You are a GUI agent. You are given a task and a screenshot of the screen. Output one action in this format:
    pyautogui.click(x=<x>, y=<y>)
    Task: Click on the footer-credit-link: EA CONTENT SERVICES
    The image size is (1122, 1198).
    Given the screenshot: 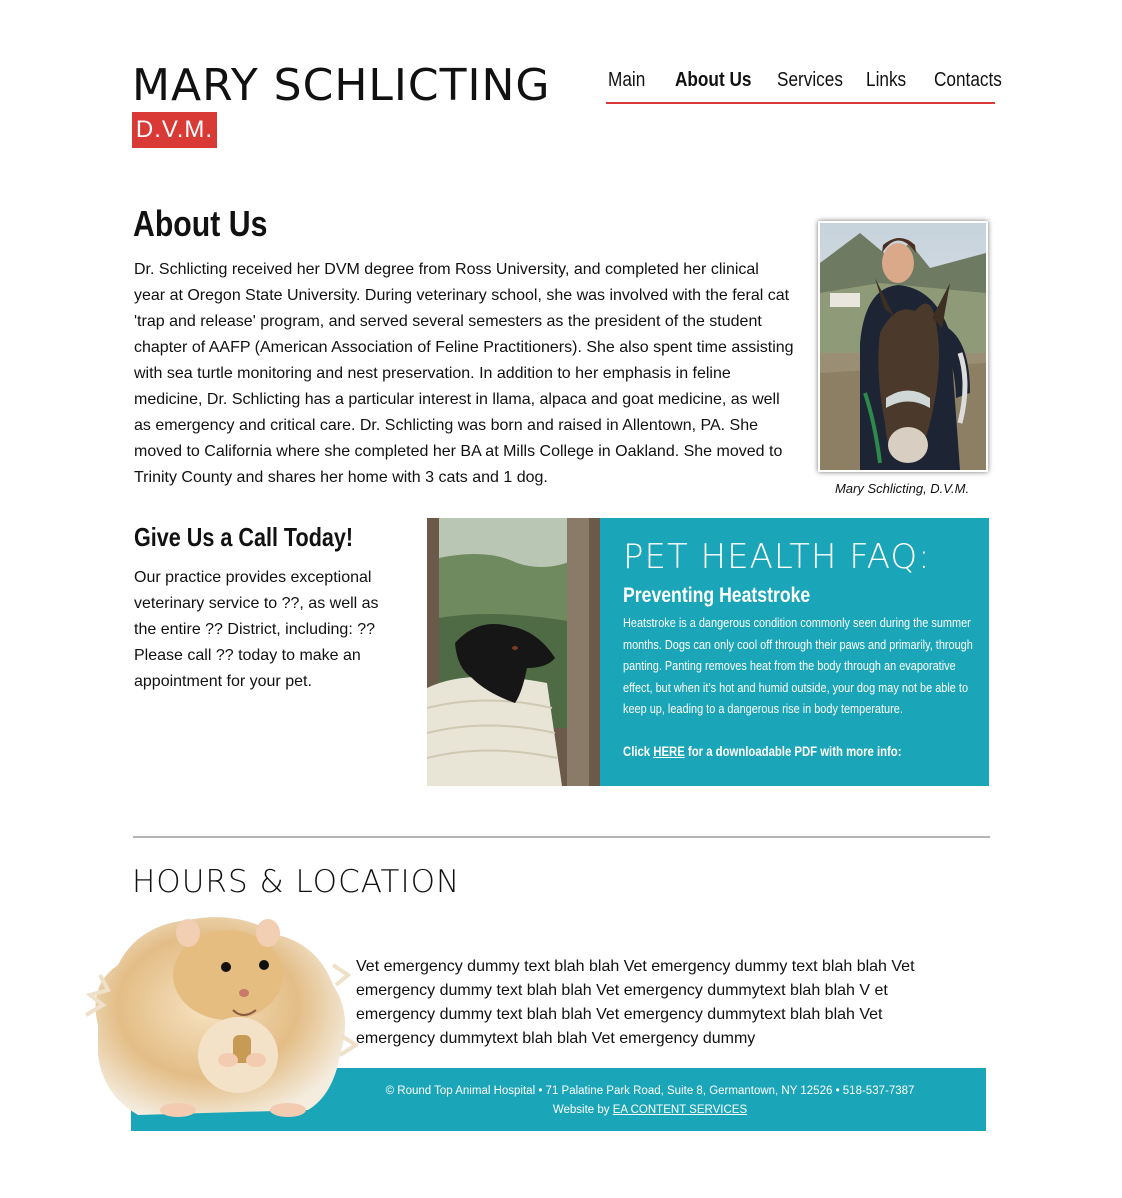 What is the action you would take?
    pyautogui.click(x=680, y=1110)
    